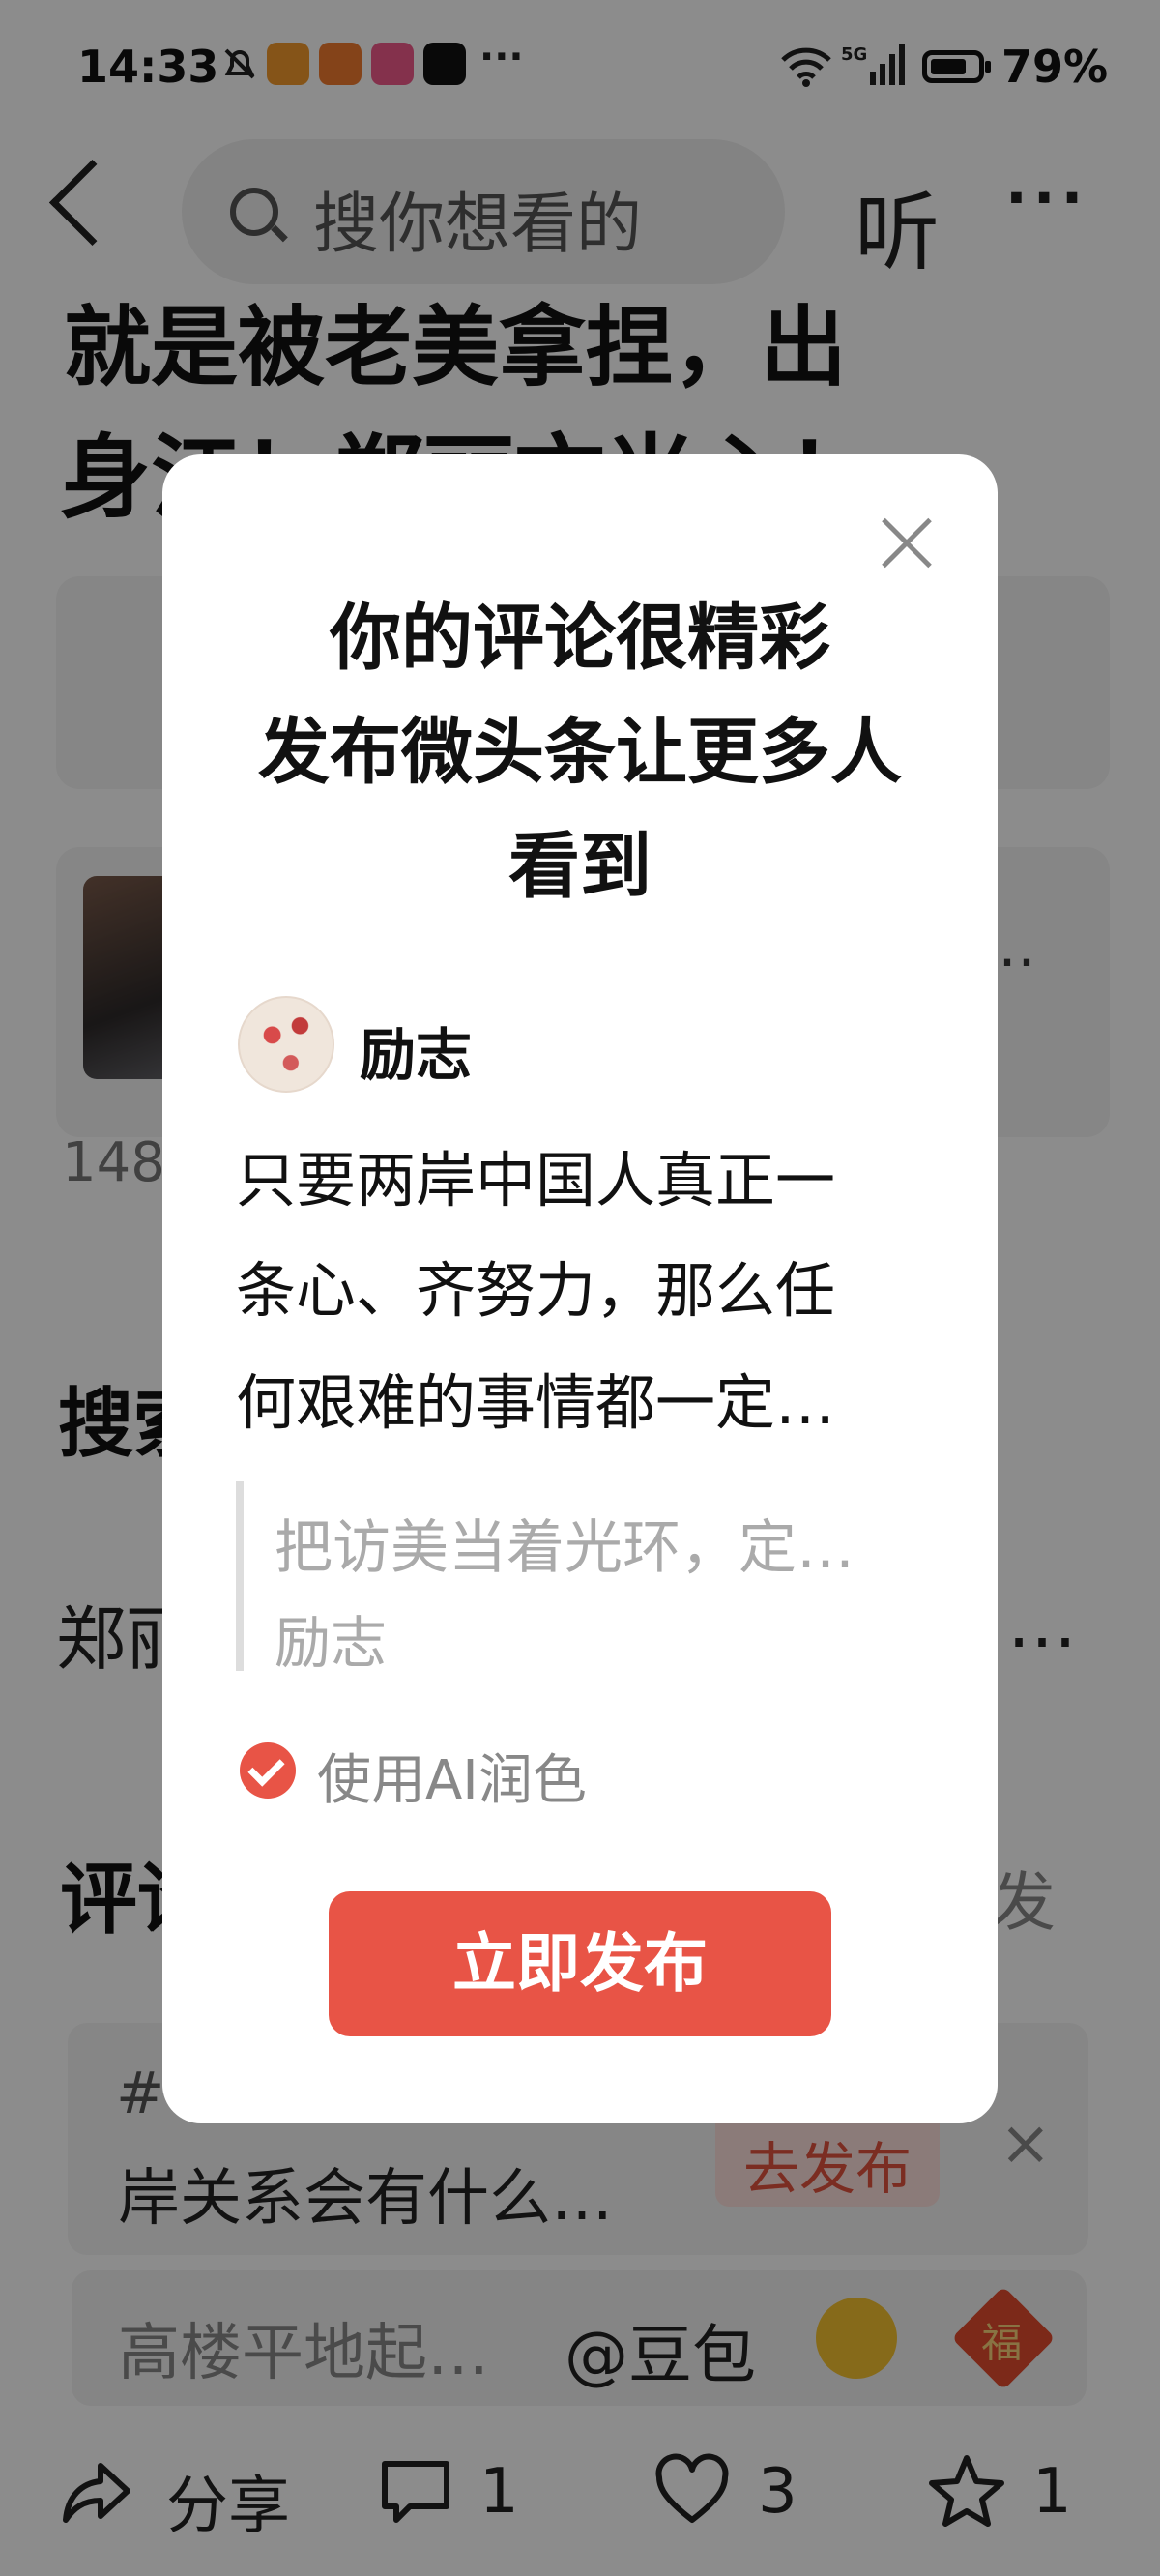 The height and width of the screenshot is (2576, 1160). What do you see at coordinates (332, 1643) in the screenshot?
I see `quoted-author: 励志` at bounding box center [332, 1643].